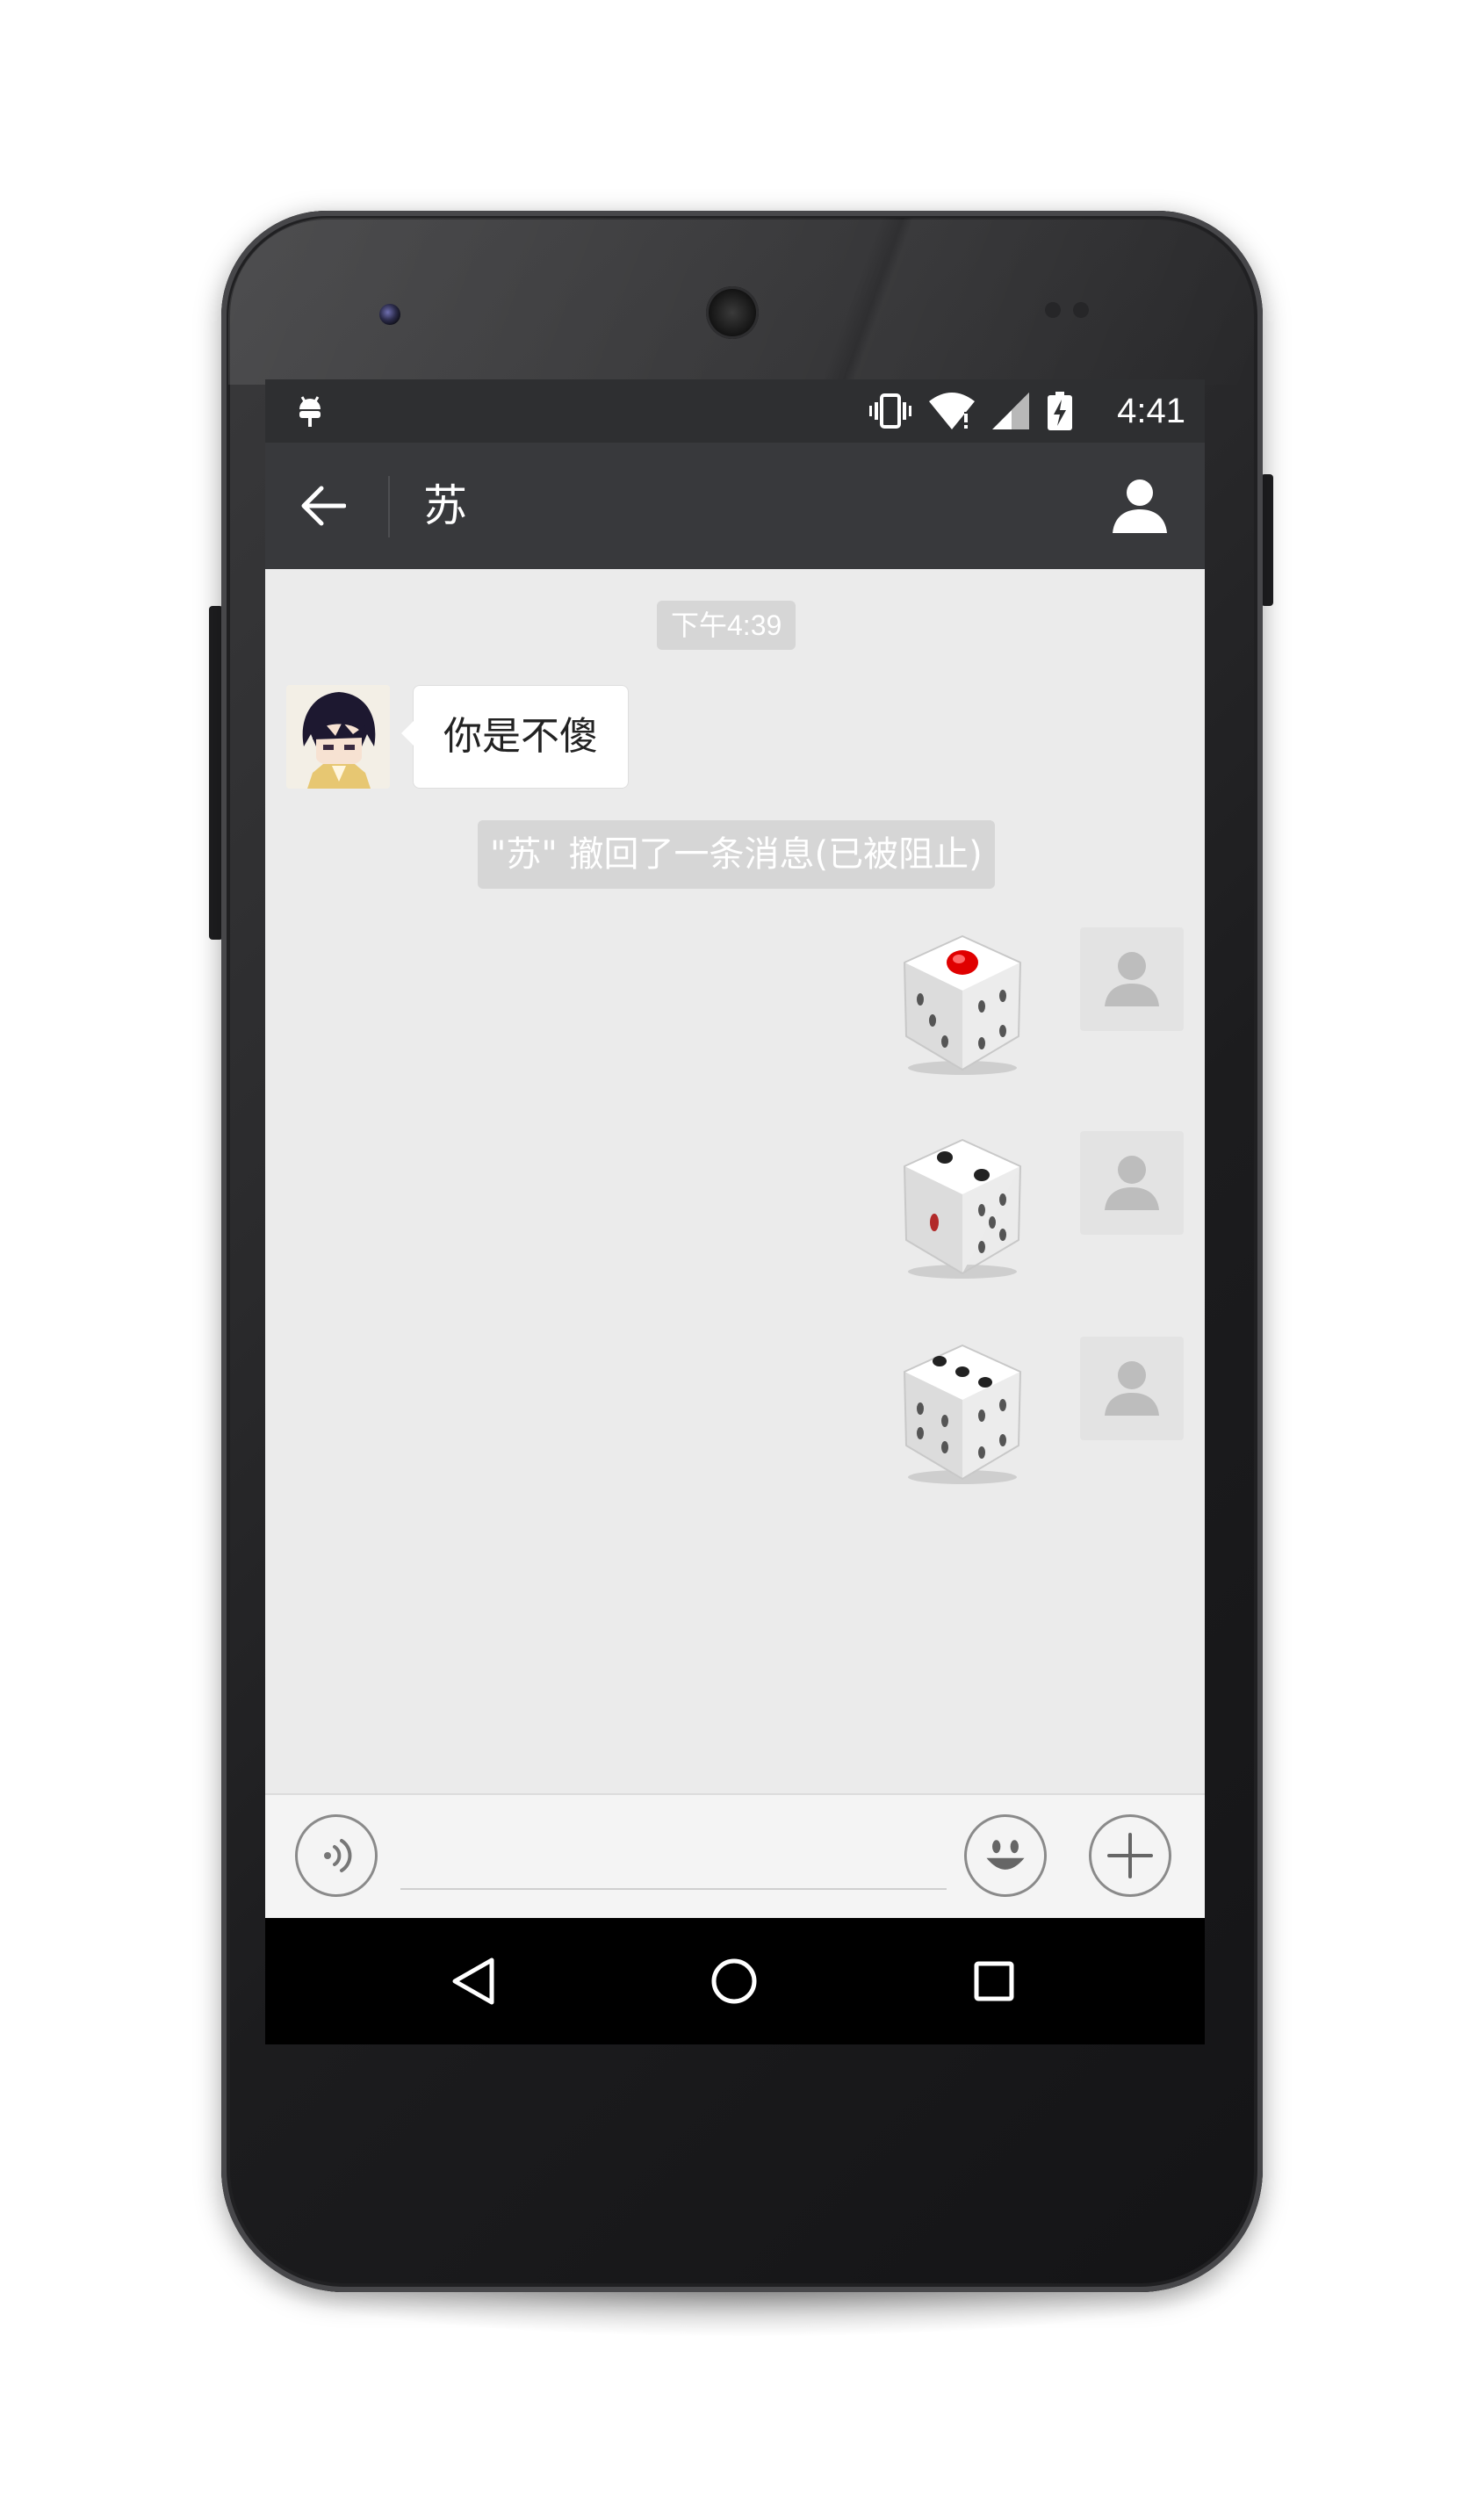 This screenshot has width=1484, height=2509. I want to click on input-bar, so click(735, 1855).